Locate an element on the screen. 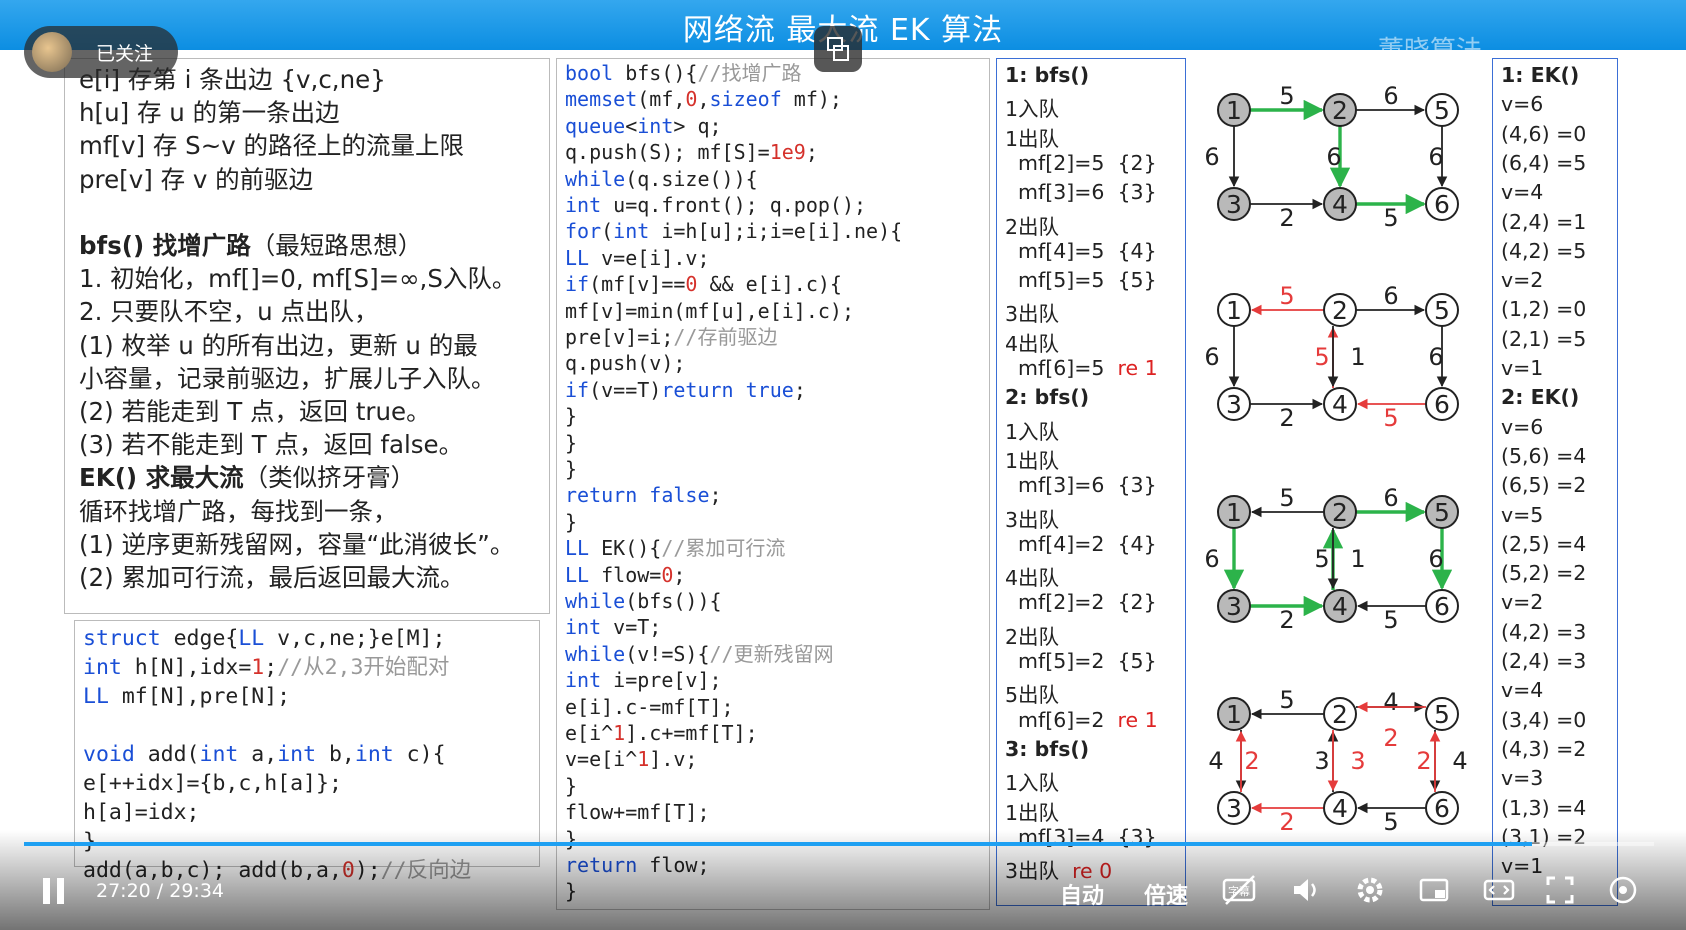  trace-line: mf[5]=2 {5} is located at coordinates (1081, 661).